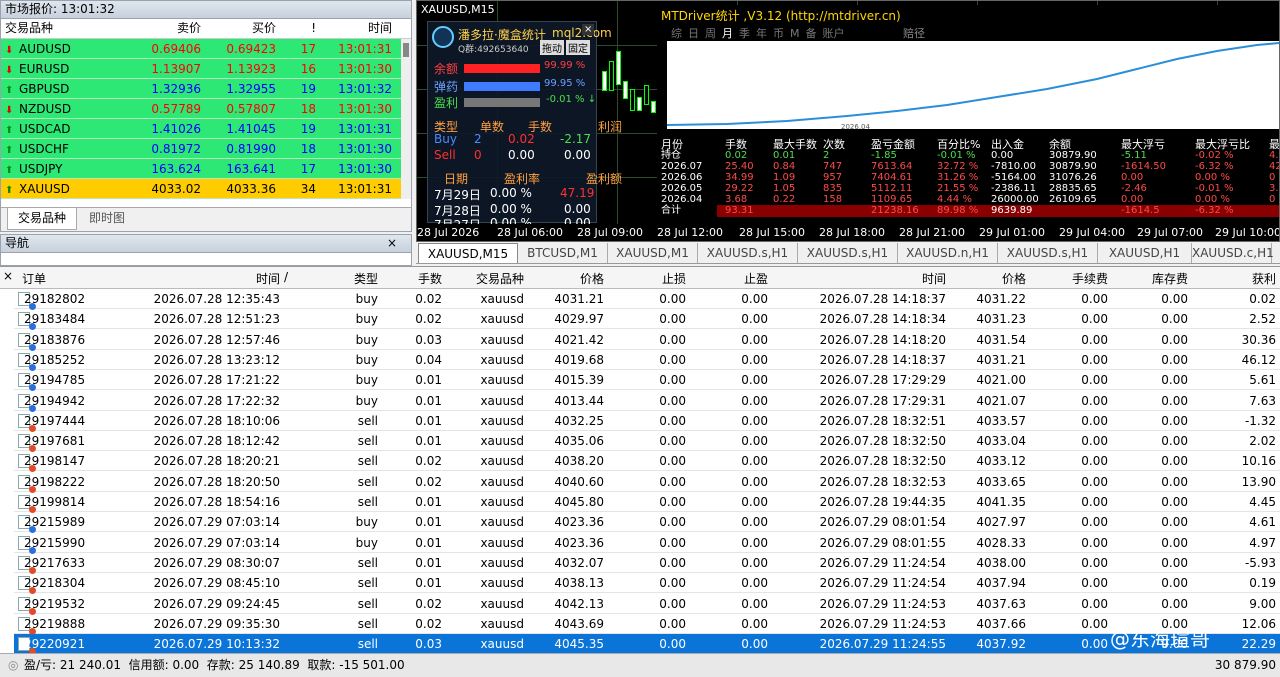 This screenshot has height=677, width=1280. Describe the element at coordinates (882, 359) in the screenshot. I see `ctime-cell: 2026.07.28 14:18:37` at that location.